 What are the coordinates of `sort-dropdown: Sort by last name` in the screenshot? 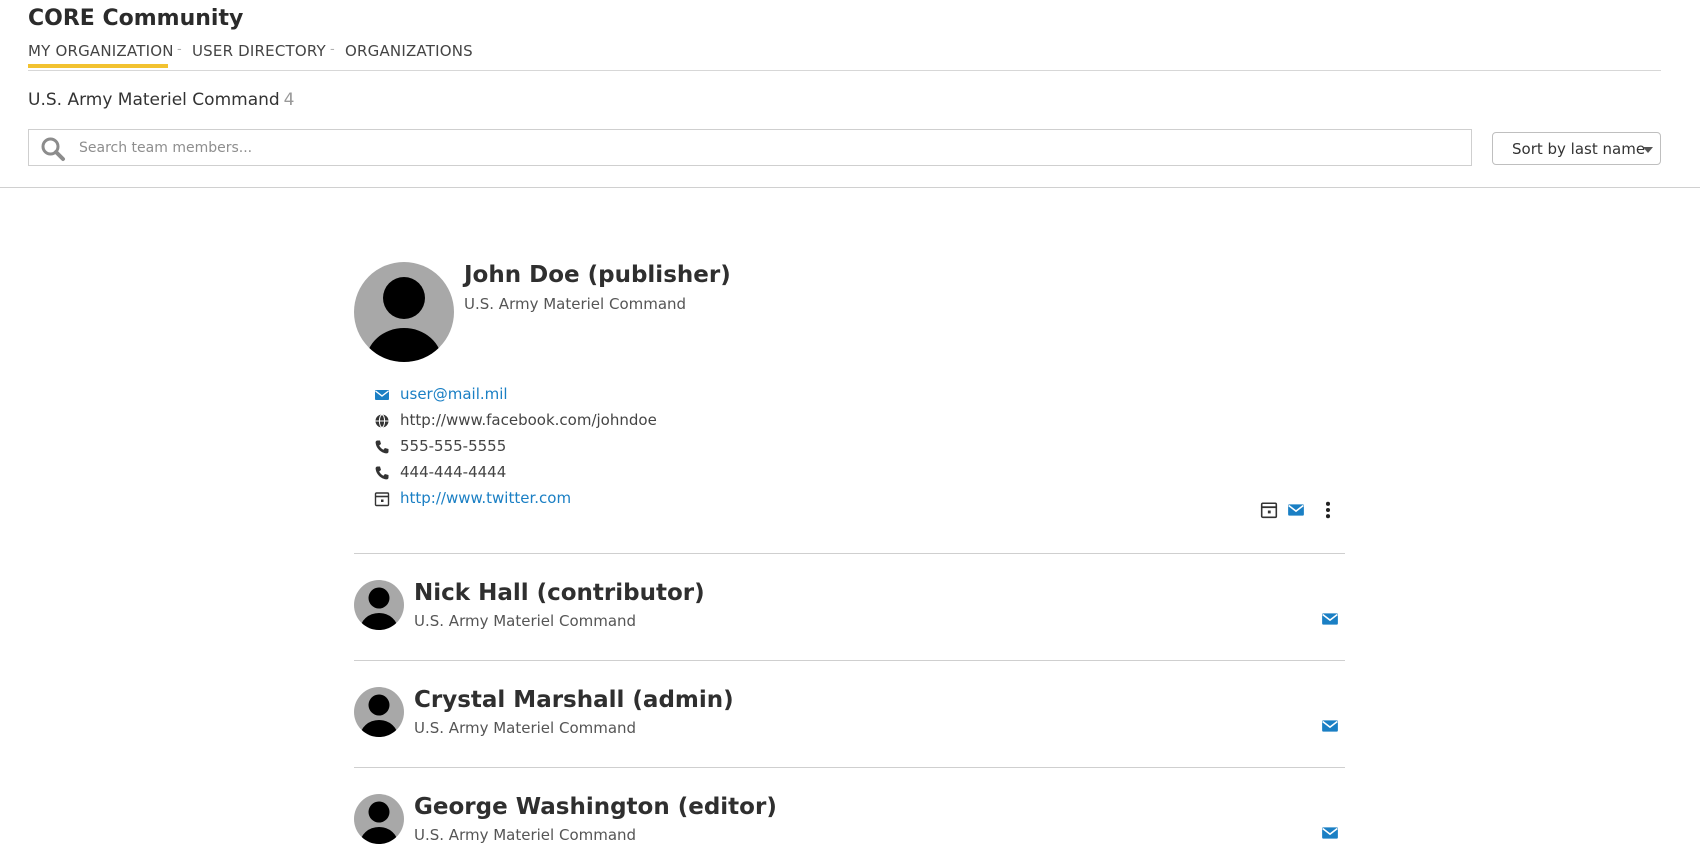 It's located at (1576, 148).